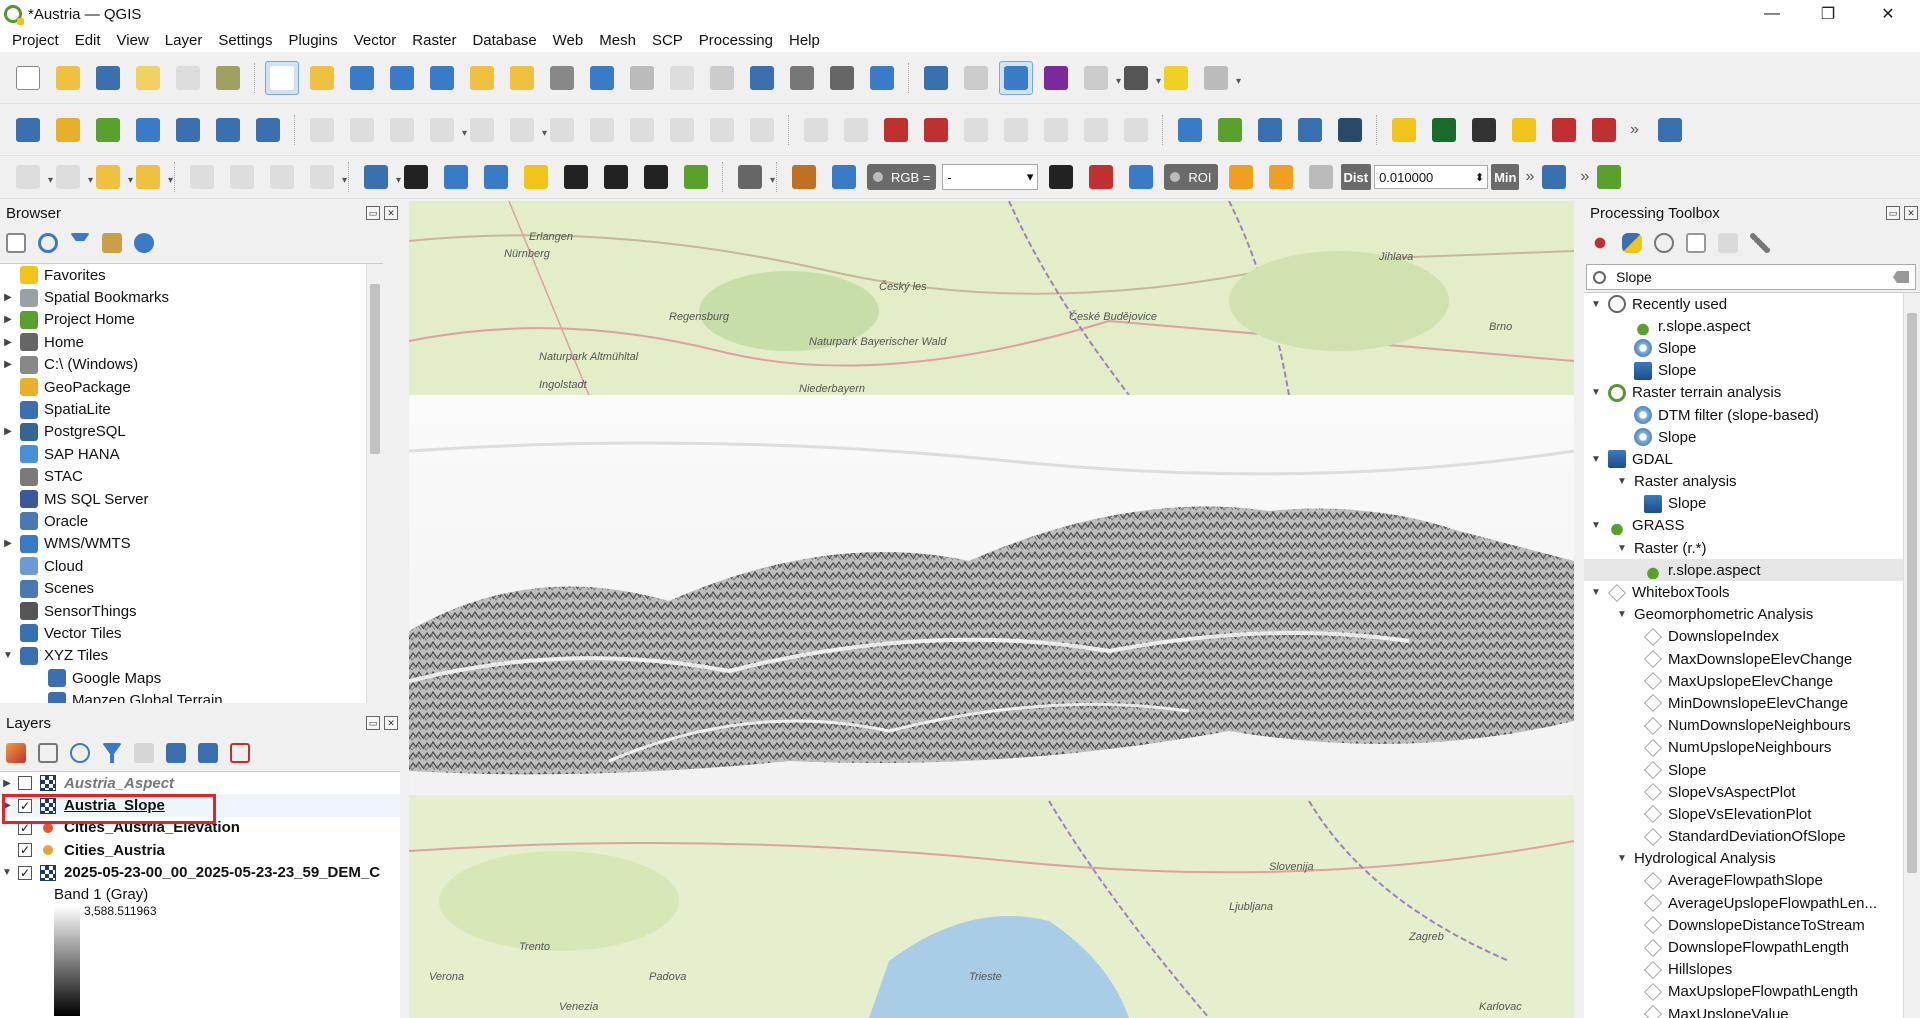 Image resolution: width=1920 pixels, height=1018 pixels. Describe the element at coordinates (802, 78) in the screenshot. I see `show-bookmarks-button` at that location.